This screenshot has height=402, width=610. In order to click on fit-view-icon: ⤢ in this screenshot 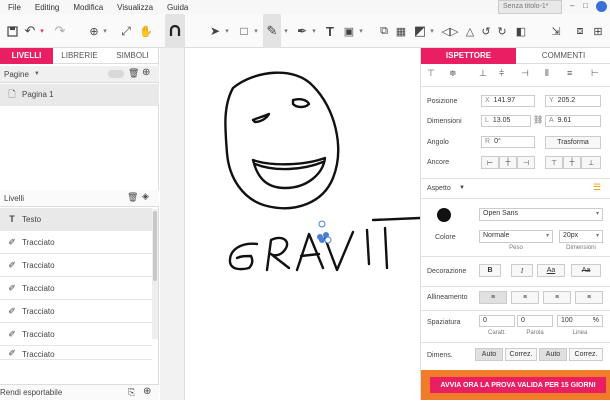, I will do `click(126, 31)`.